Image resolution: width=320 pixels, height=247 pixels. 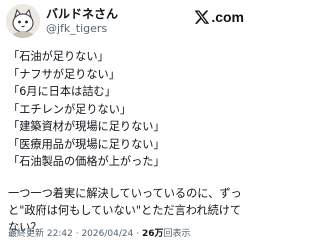 What do you see at coordinates (82, 29) in the screenshot?
I see `user-handle: @jfk_tigers` at bounding box center [82, 29].